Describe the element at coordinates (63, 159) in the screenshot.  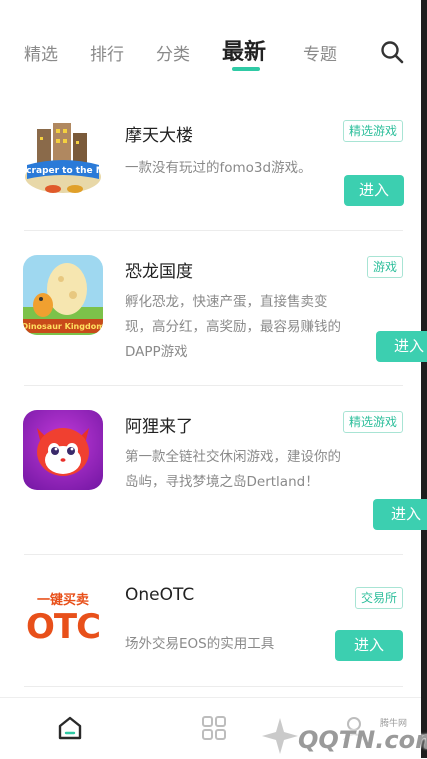
I see `app-icon-skyscraper: Skyscraper to the Moon` at that location.